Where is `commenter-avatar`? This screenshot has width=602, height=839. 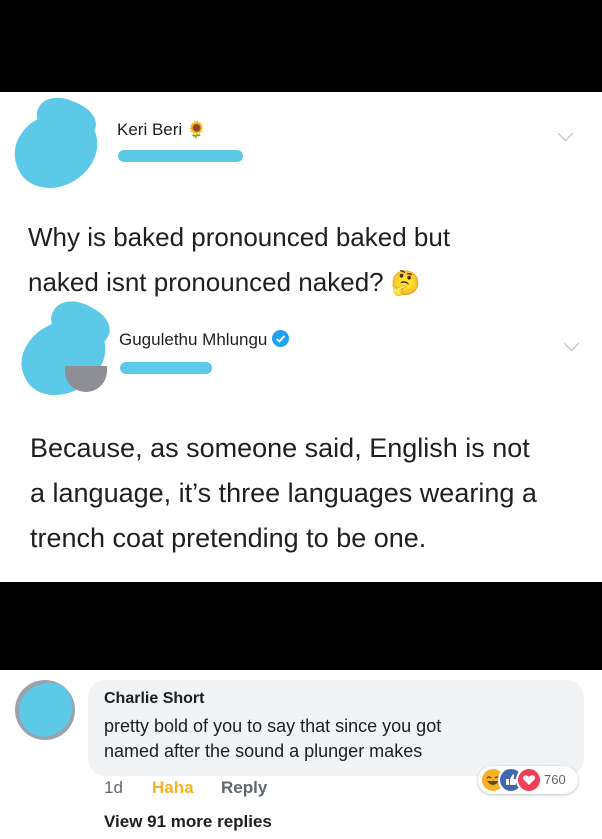 commenter-avatar is located at coordinates (46, 710).